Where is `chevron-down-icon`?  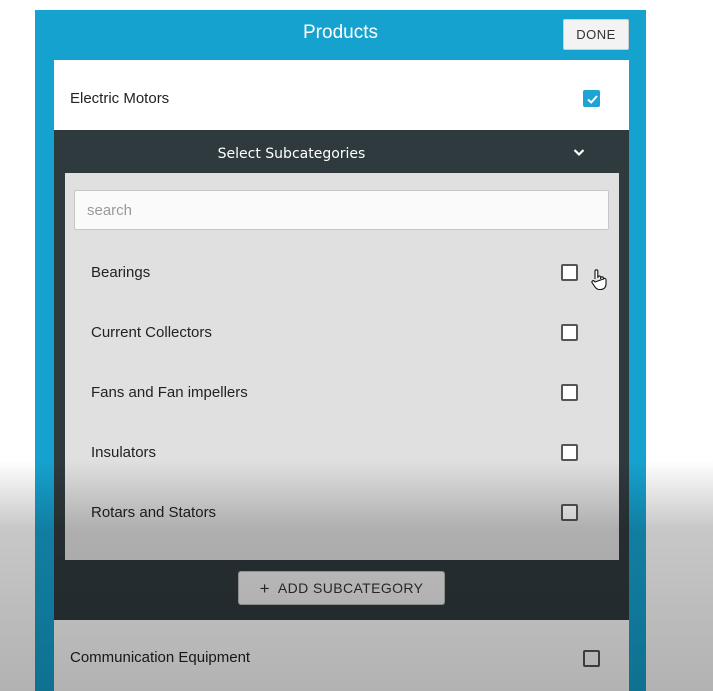
chevron-down-icon is located at coordinates (579, 152).